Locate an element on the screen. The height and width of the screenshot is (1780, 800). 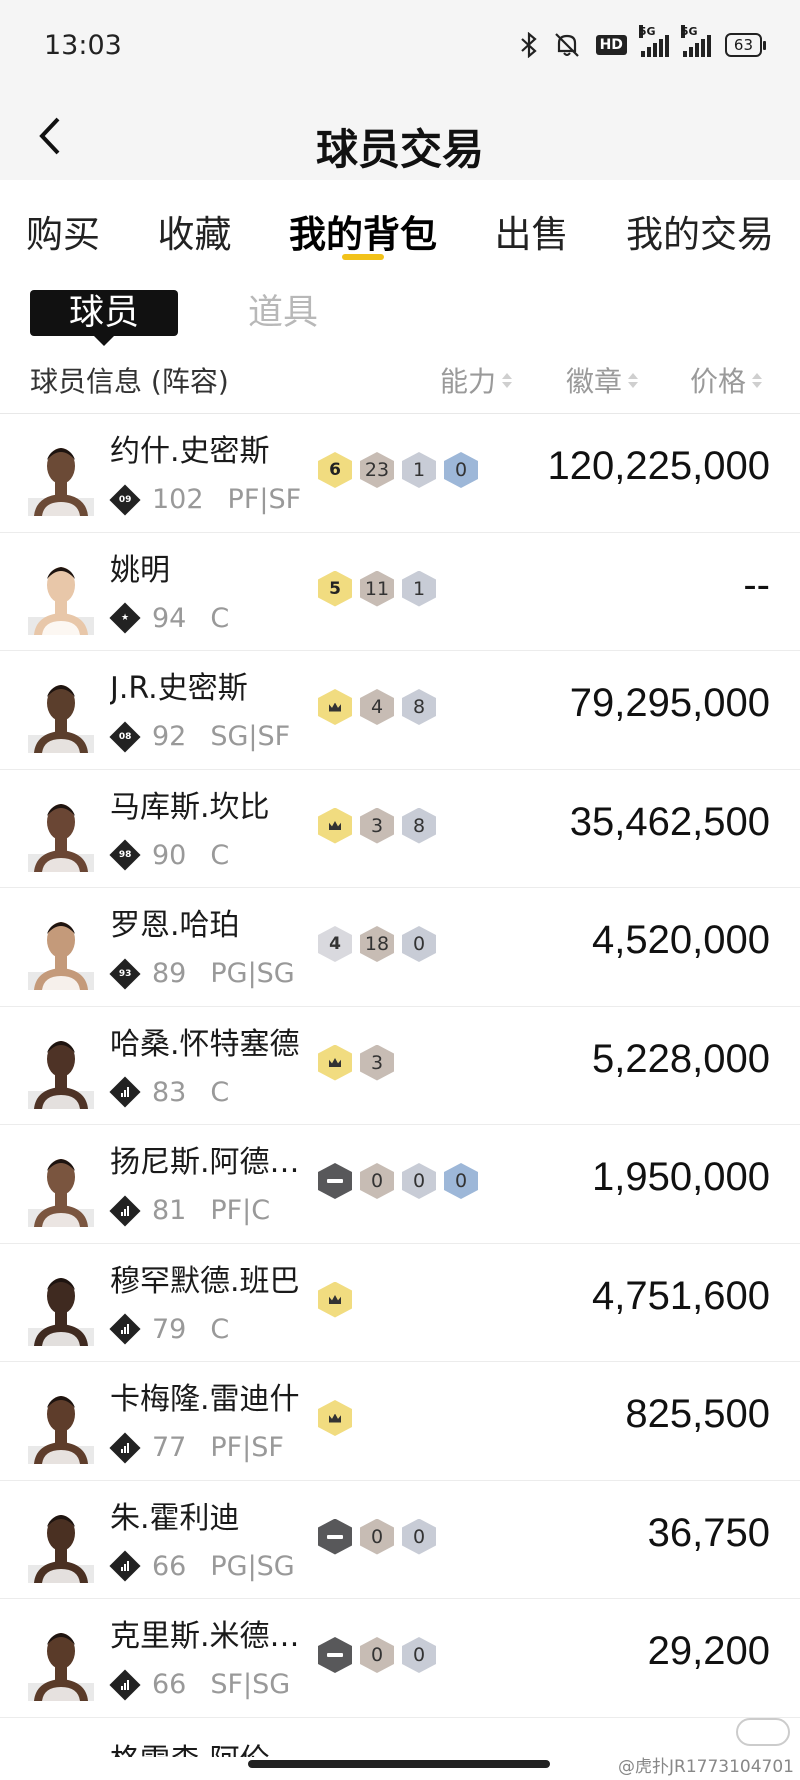
player-row: J.R.史密斯 08 92 SG|SF 4 8 79,295,000 is located at coordinates (400, 710).